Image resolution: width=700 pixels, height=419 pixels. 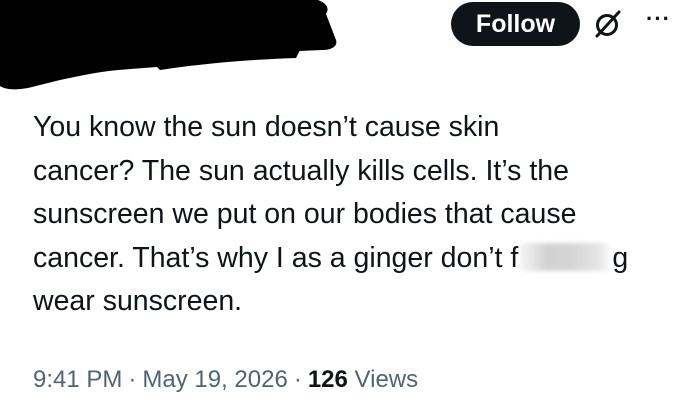 What do you see at coordinates (515, 24) in the screenshot?
I see `follow-button: Follow` at bounding box center [515, 24].